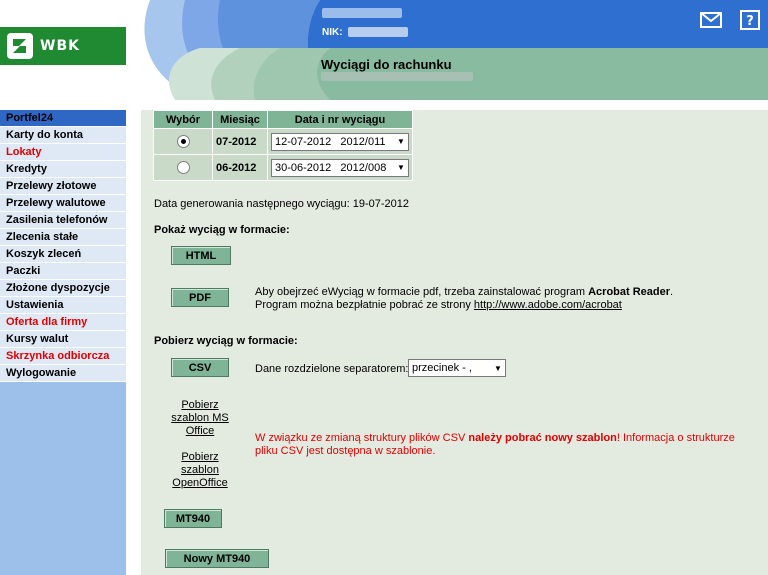 This screenshot has width=768, height=575. I want to click on separator-select-value: przecinek - ,, so click(442, 368).